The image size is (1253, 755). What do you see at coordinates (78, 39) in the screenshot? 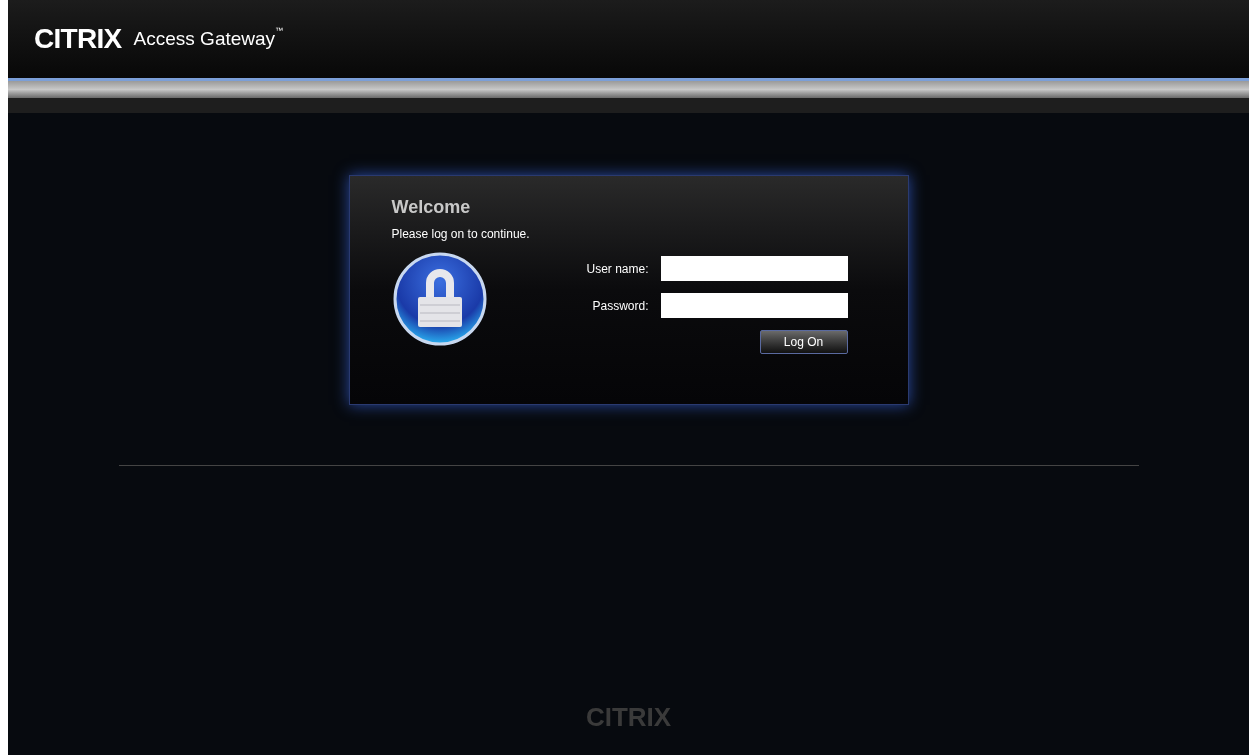
I see `logo: CITRIX` at bounding box center [78, 39].